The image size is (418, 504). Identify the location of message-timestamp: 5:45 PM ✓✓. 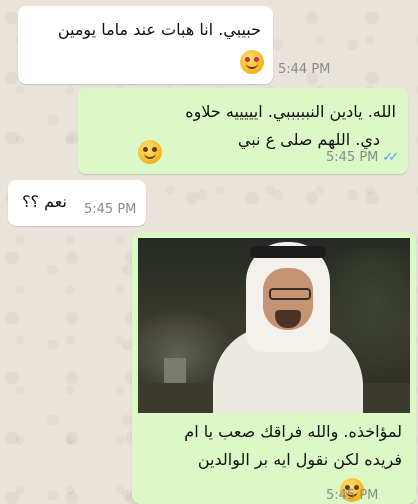
(362, 157).